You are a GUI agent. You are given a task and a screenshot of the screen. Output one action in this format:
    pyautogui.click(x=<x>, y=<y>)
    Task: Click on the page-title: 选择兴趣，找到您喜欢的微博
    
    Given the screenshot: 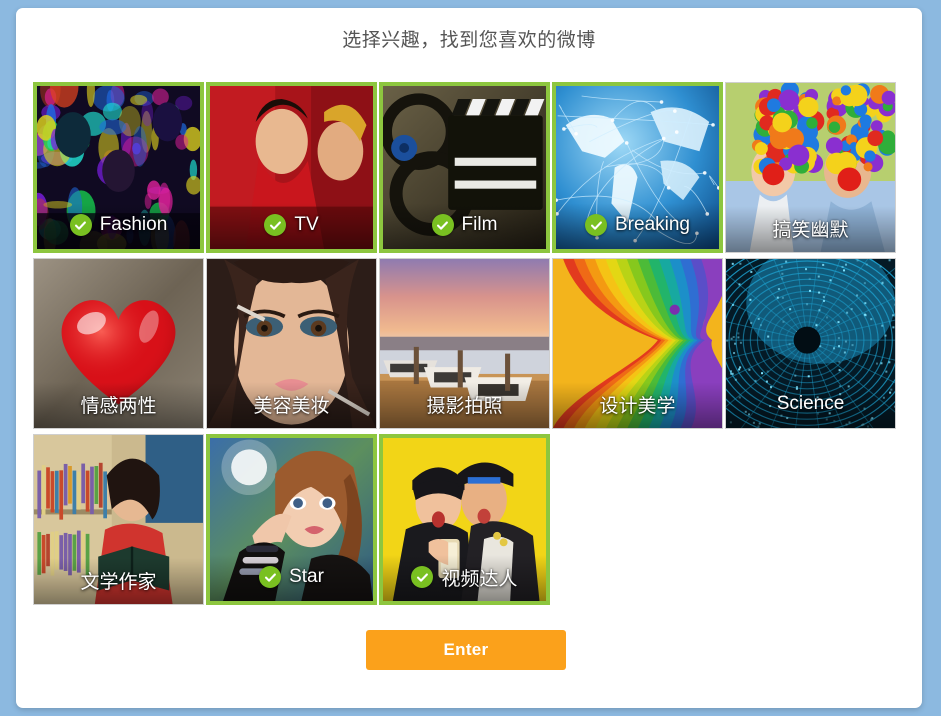 What is the action you would take?
    pyautogui.click(x=469, y=40)
    